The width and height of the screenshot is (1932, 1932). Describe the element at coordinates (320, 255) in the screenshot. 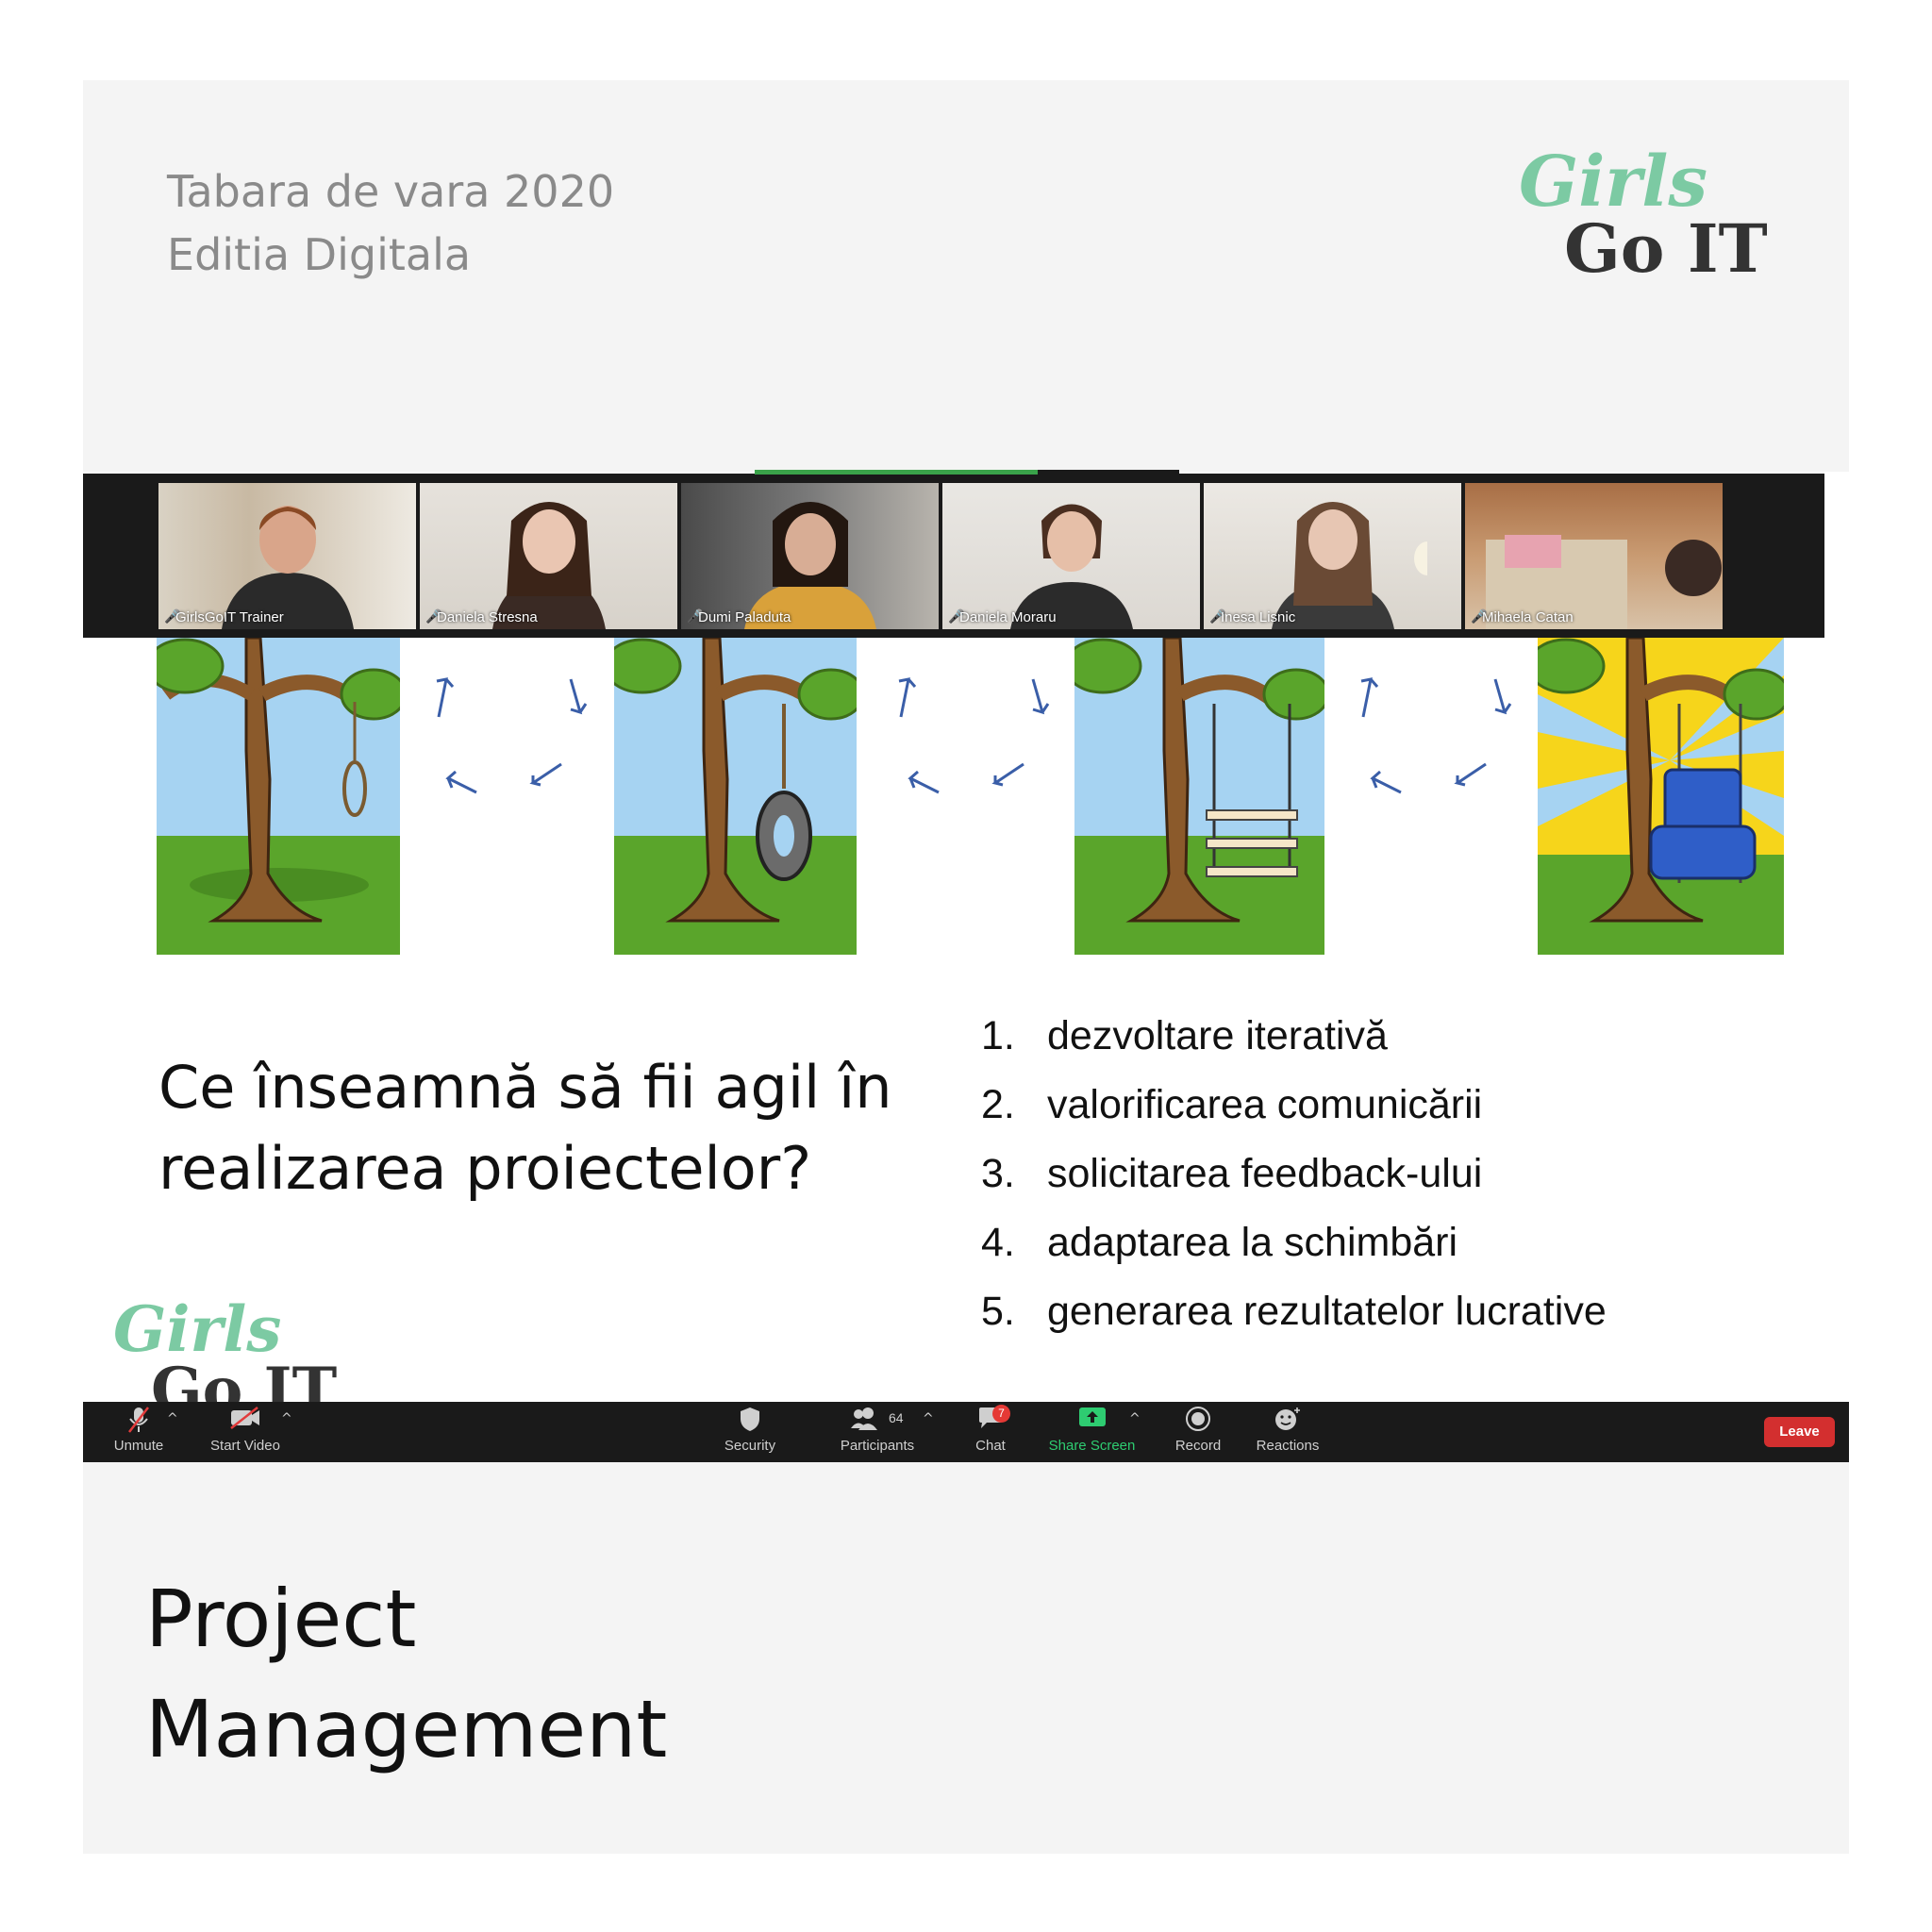

I see `event-subtitle: Editia Digitala` at that location.